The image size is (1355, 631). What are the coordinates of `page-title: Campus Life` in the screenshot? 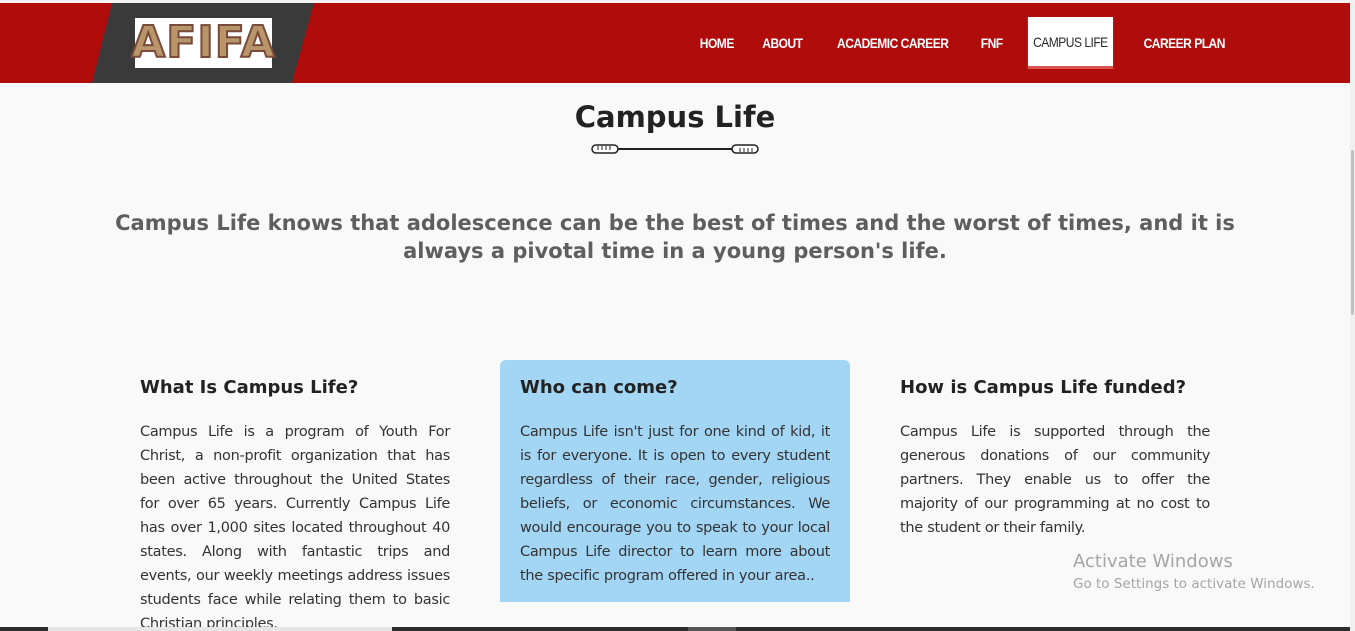 It's located at (675, 117).